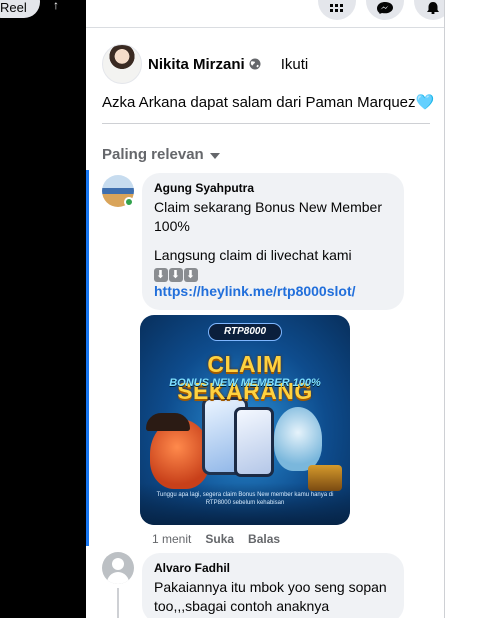  Describe the element at coordinates (268, 216) in the screenshot. I see `comment-text: Claim sekarang Bonus New Member 100%` at that location.